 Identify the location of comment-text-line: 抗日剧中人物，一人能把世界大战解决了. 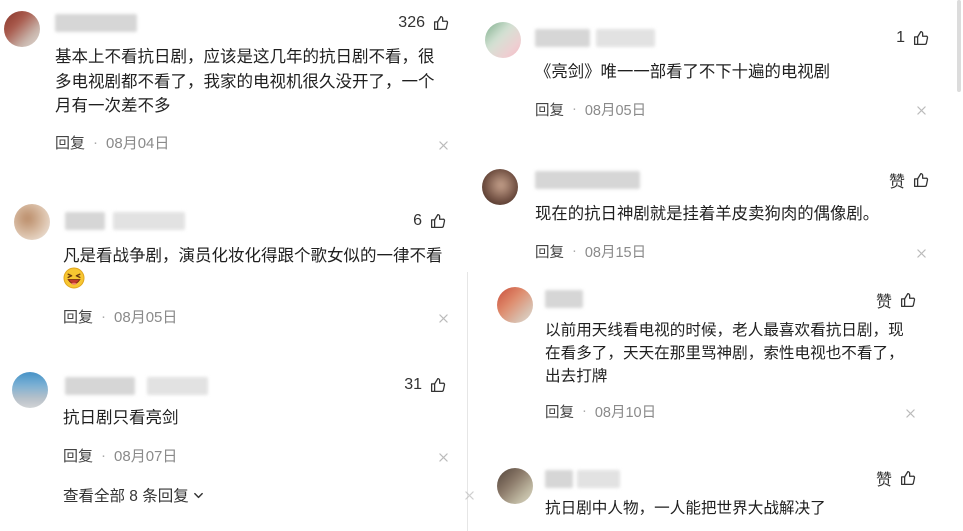
(685, 508).